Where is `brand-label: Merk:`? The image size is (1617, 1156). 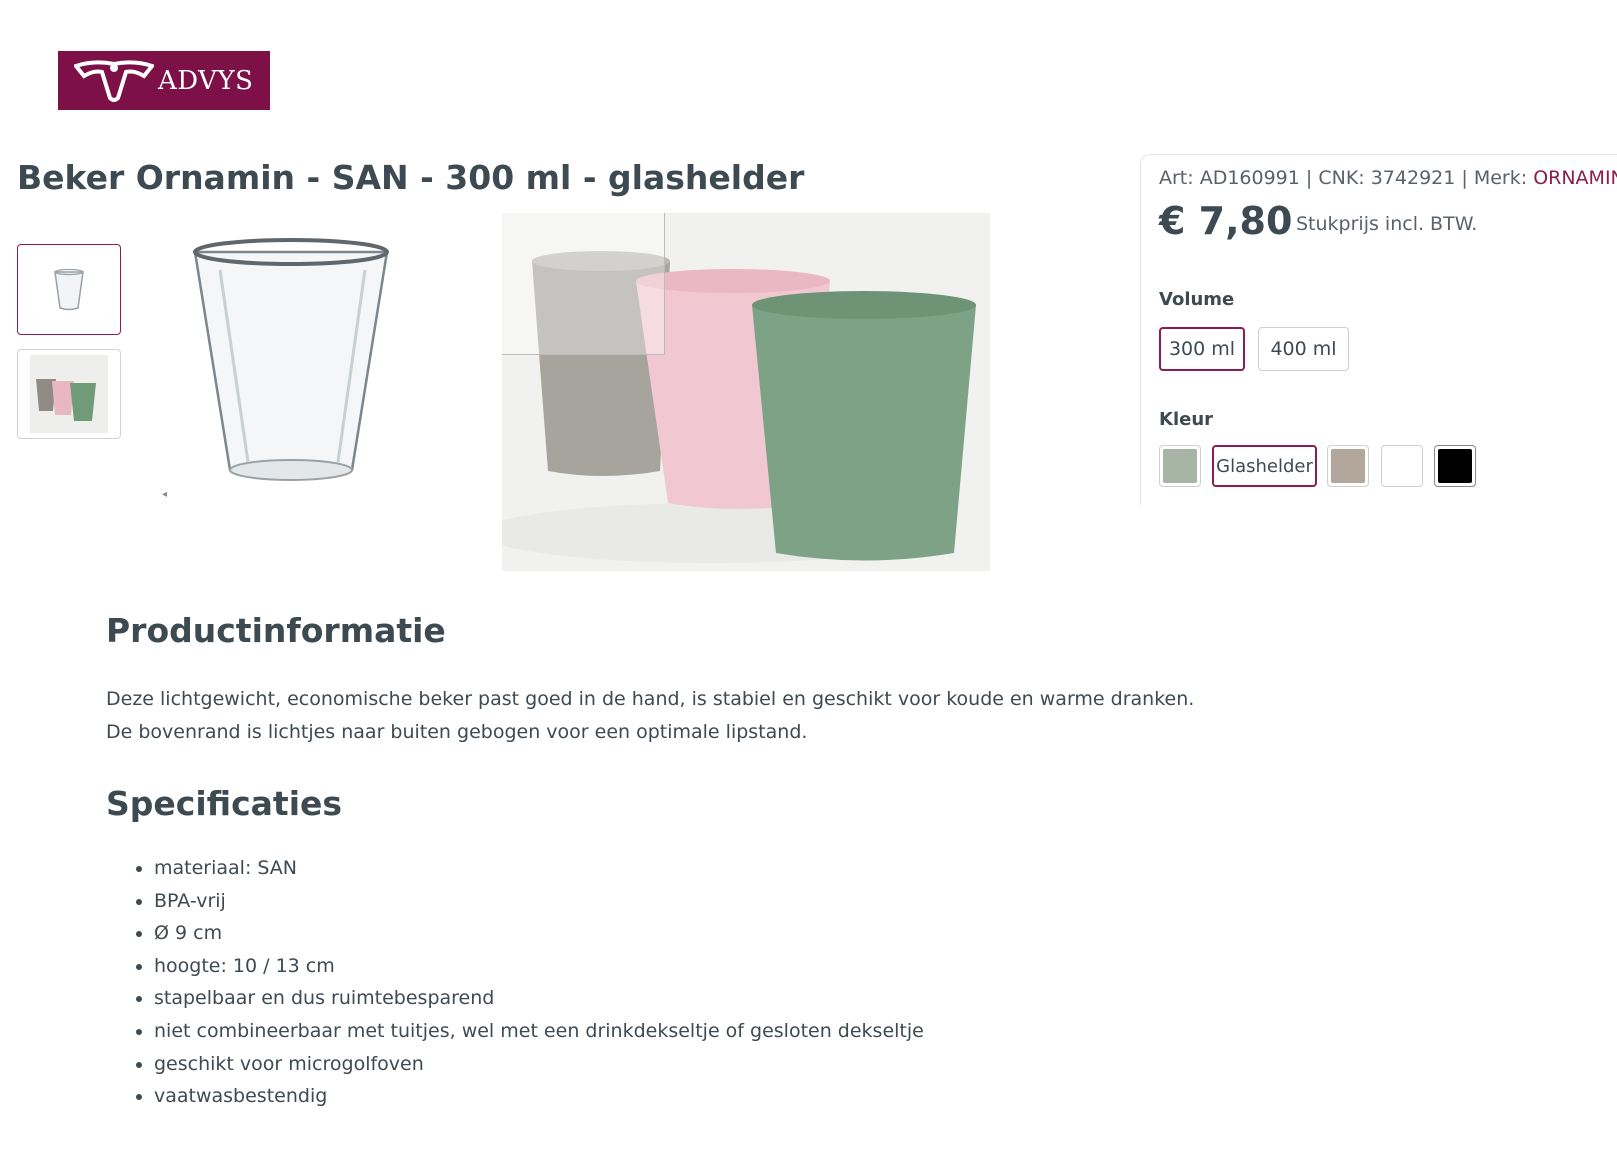
brand-label: Merk: is located at coordinates (1500, 178).